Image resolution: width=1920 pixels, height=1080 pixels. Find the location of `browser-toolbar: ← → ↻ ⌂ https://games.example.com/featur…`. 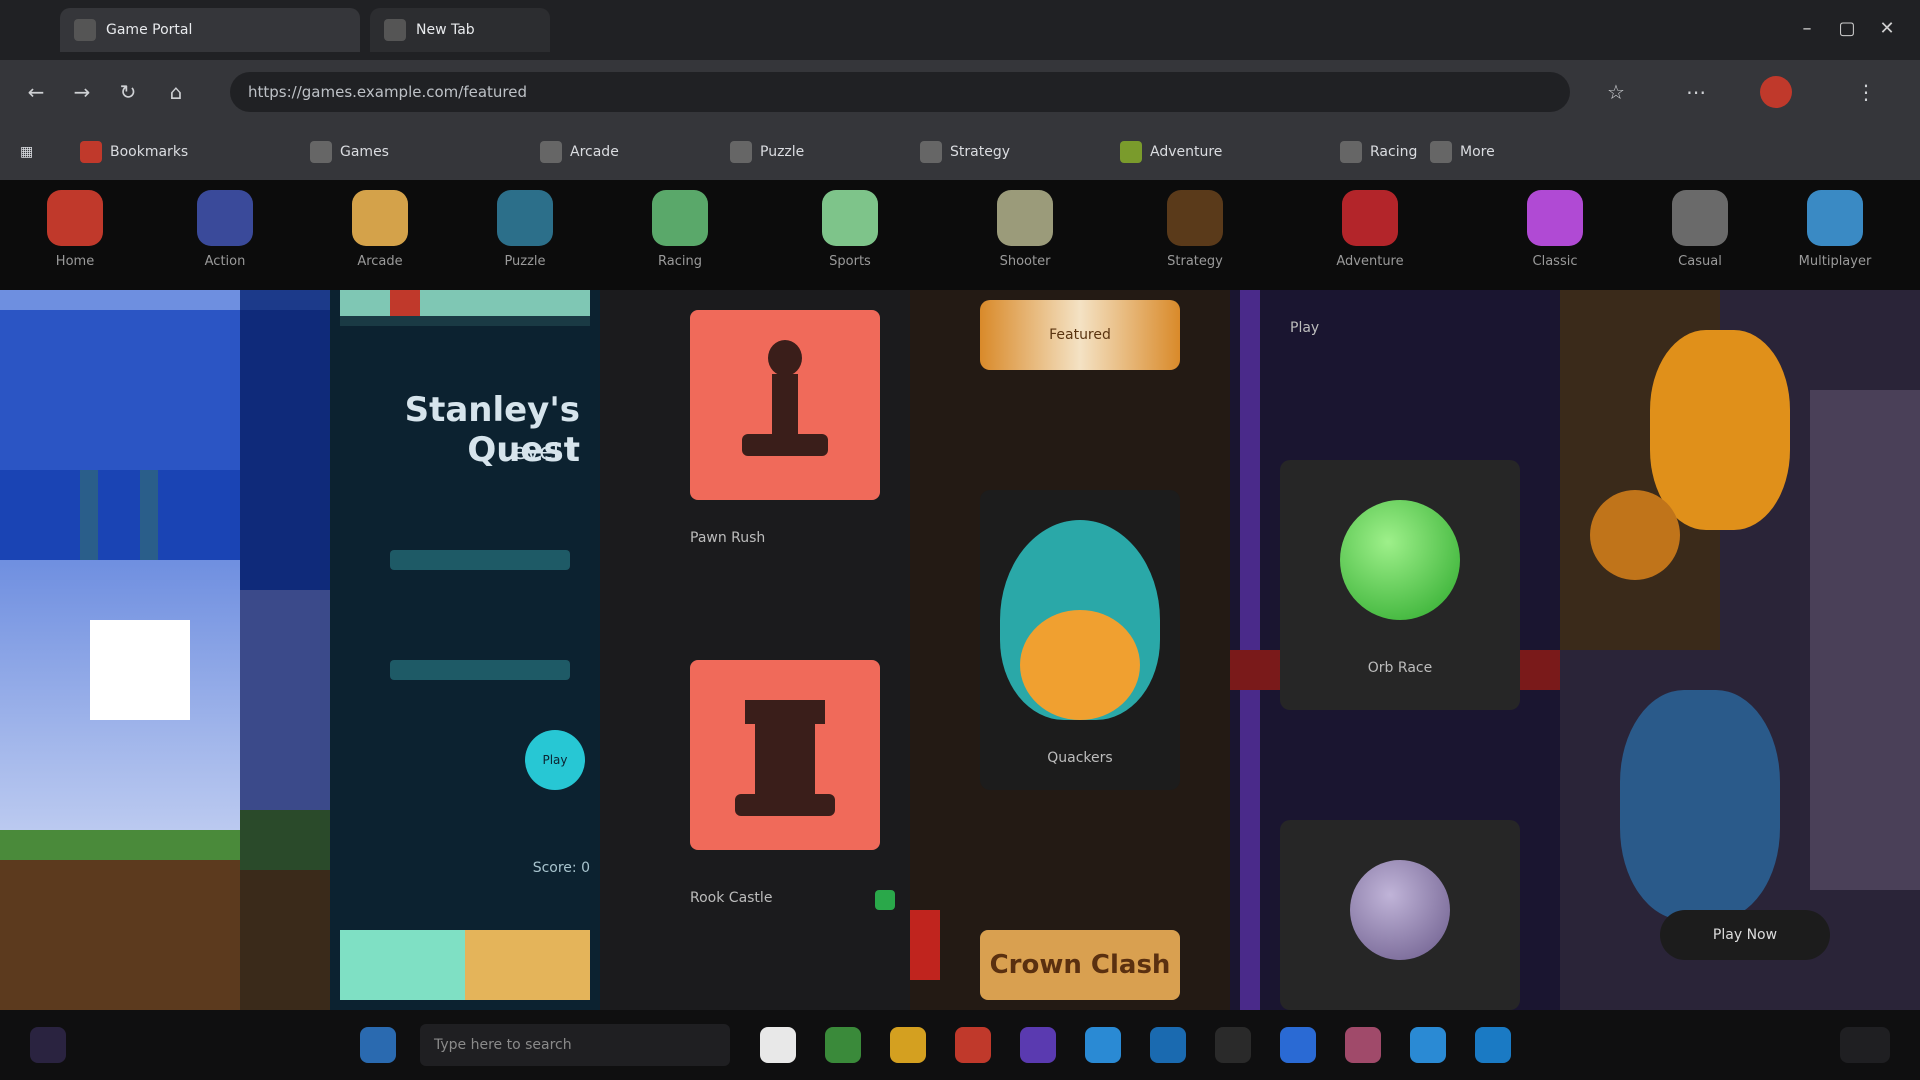

browser-toolbar: ← → ↻ ⌂ https://games.example.com/featur… is located at coordinates (960, 92).